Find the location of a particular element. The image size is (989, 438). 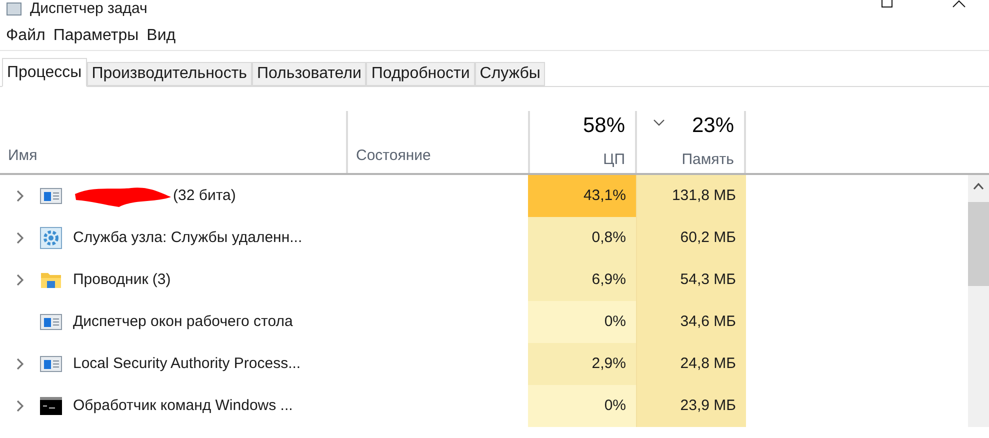

memory-cell: 131,8 МБ is located at coordinates (691, 196).